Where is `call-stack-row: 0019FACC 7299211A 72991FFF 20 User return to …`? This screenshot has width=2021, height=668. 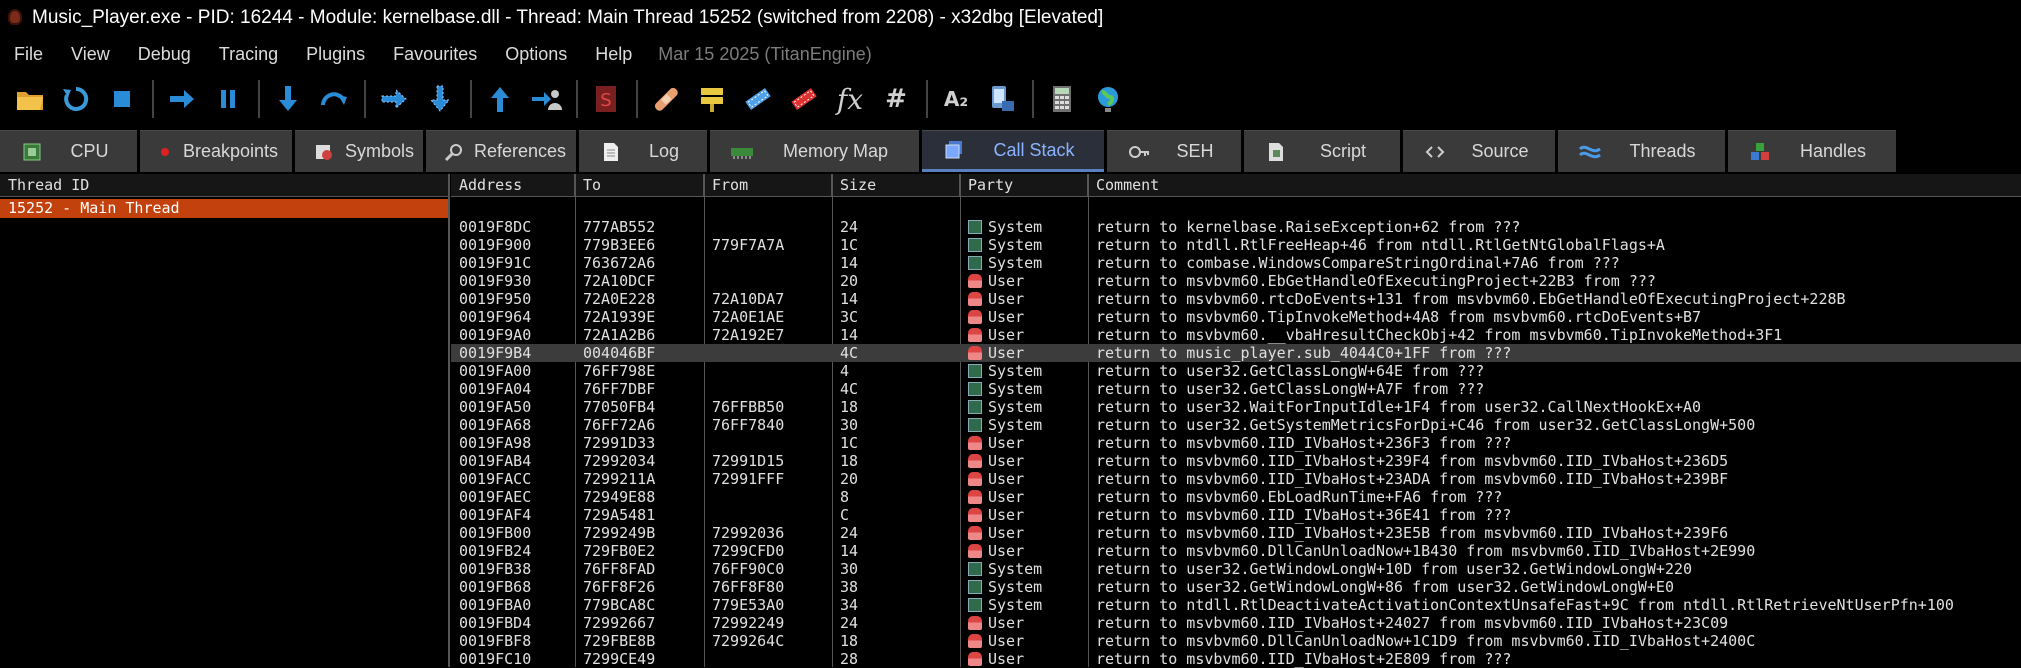 call-stack-row: 0019FACC 7299211A 72991FFF 20 User return to … is located at coordinates (1236, 479).